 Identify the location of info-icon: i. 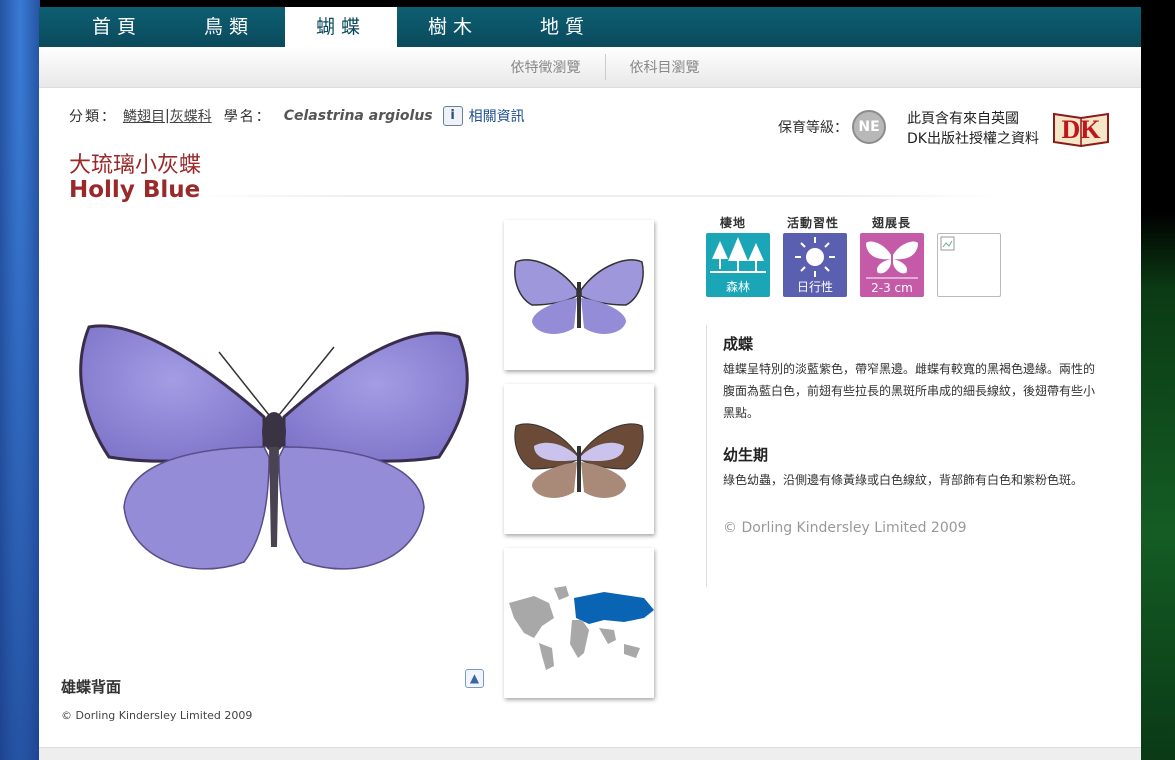
(452, 116).